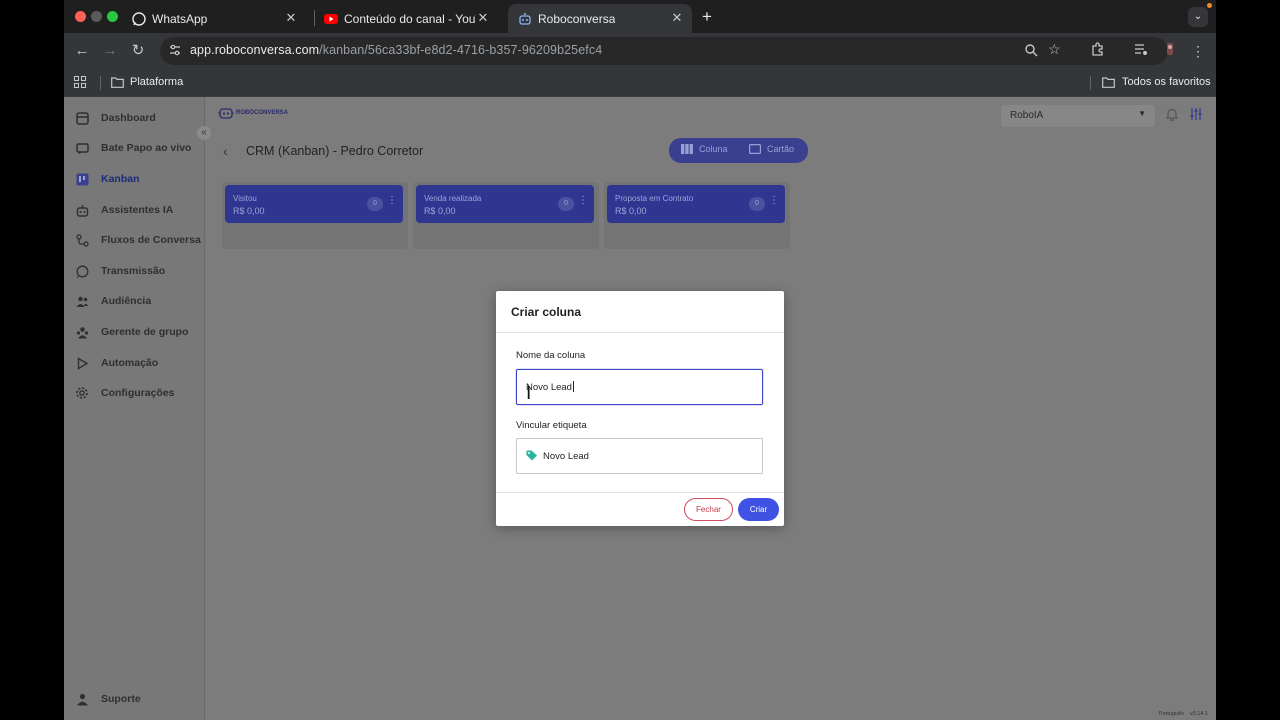  What do you see at coordinates (551, 355) in the screenshot?
I see `column-name-label: Nome da coluna` at bounding box center [551, 355].